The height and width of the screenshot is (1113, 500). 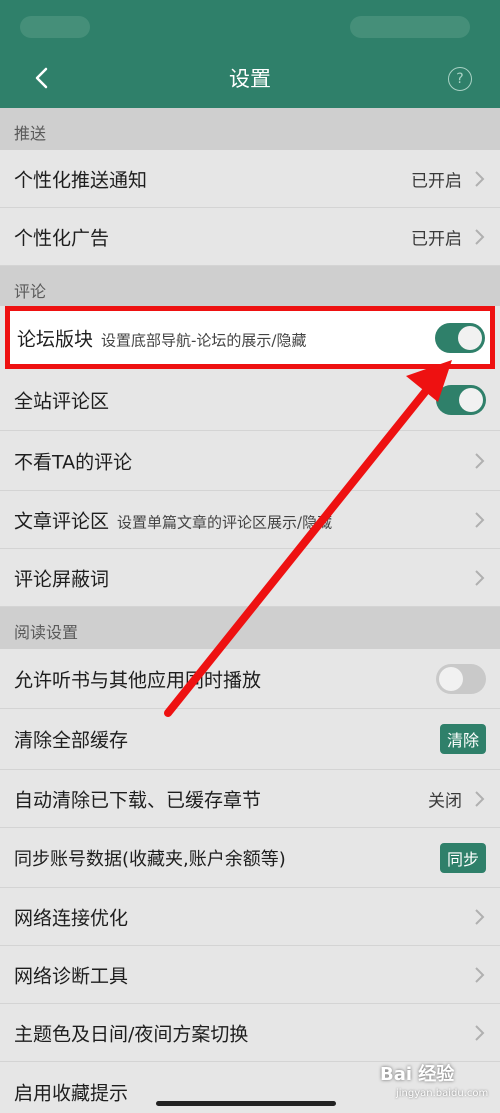 I want to click on baidu-watermark-url: jingyan.baidu.com, so click(x=442, y=1093).